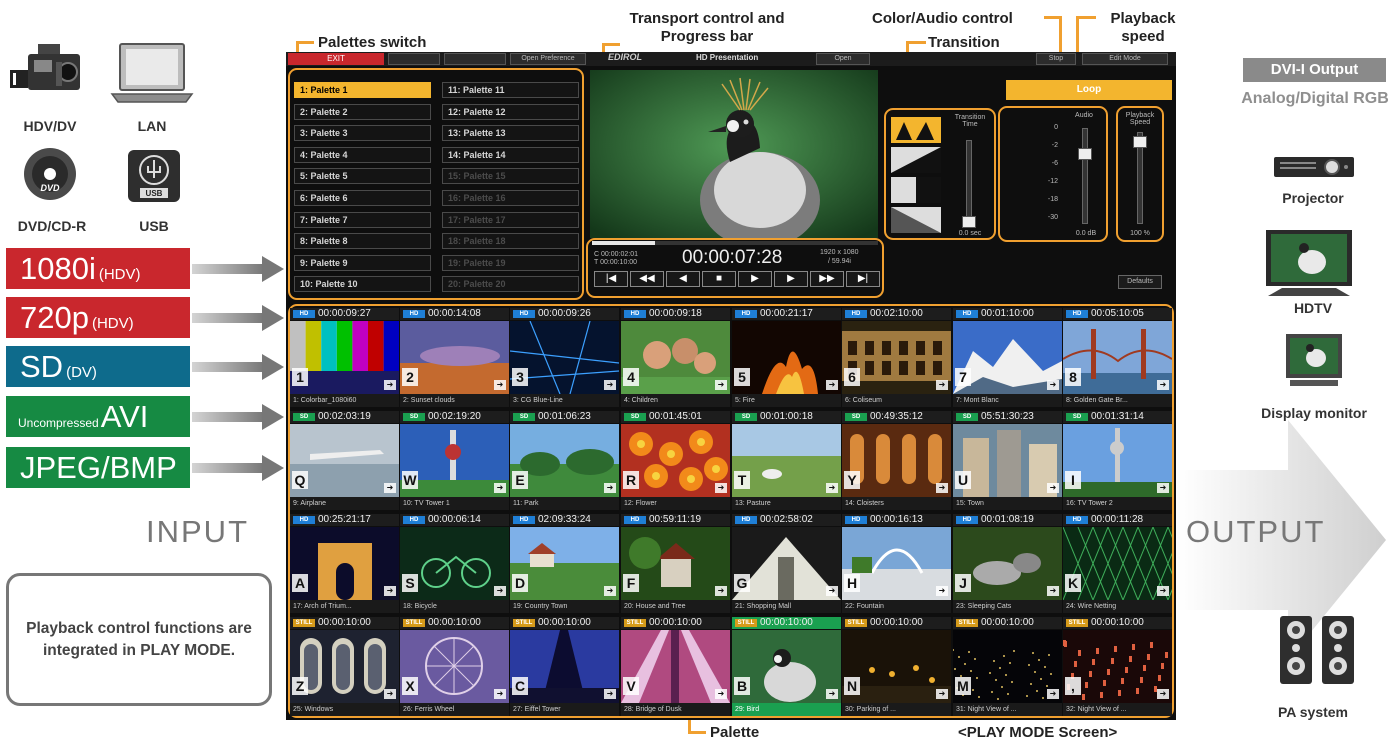 This screenshot has height=743, width=1400. Describe the element at coordinates (1007, 563) in the screenshot. I see `clip-thumbnail: HD 00:01:08:19 J ➜ 23: Sleeping Cats` at that location.